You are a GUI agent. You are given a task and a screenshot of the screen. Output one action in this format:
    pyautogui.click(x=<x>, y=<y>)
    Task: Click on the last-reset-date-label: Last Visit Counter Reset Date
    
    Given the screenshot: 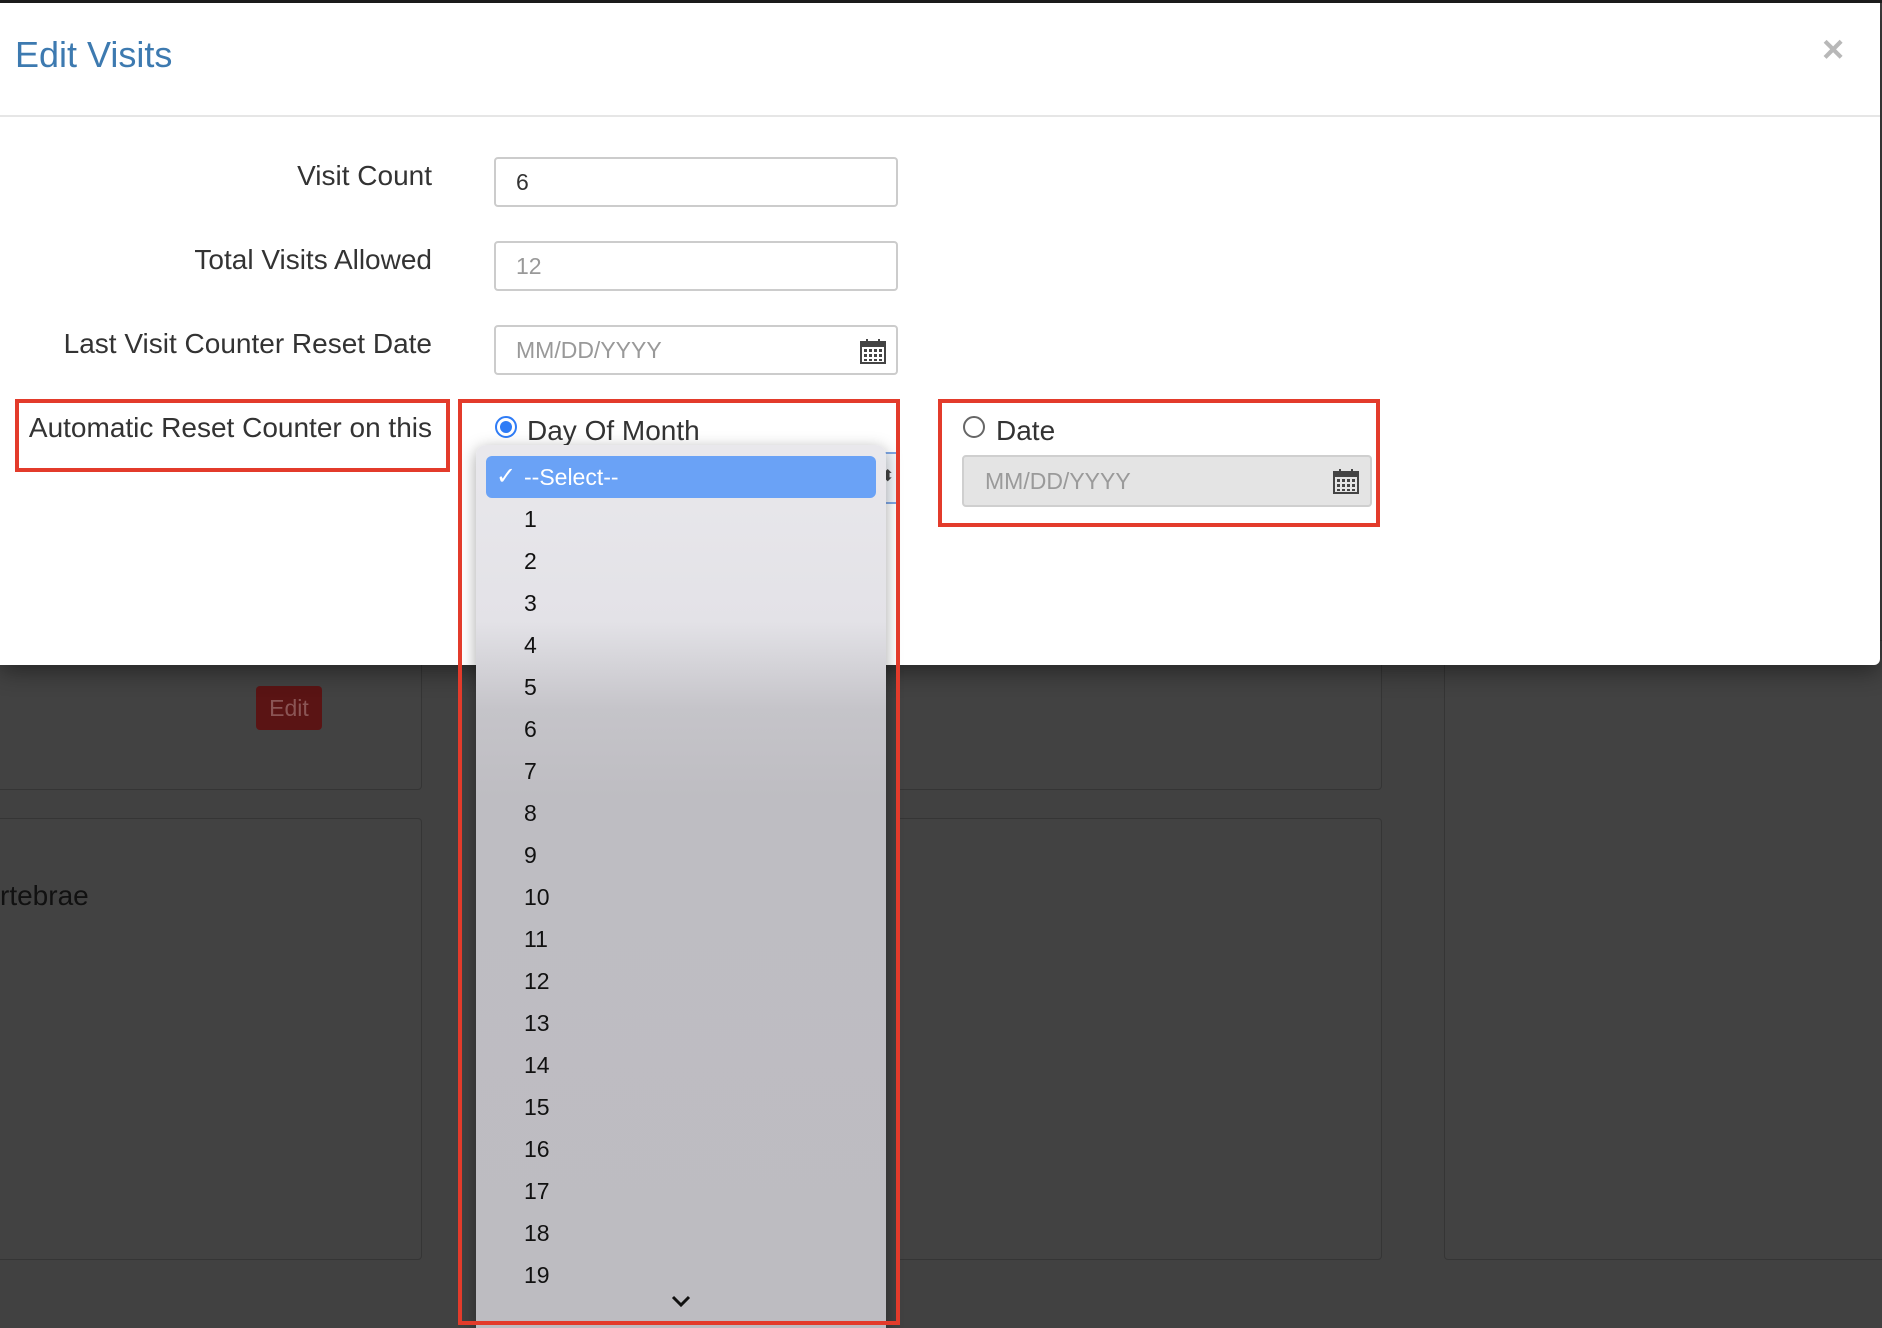 What is the action you would take?
    pyautogui.click(x=247, y=343)
    